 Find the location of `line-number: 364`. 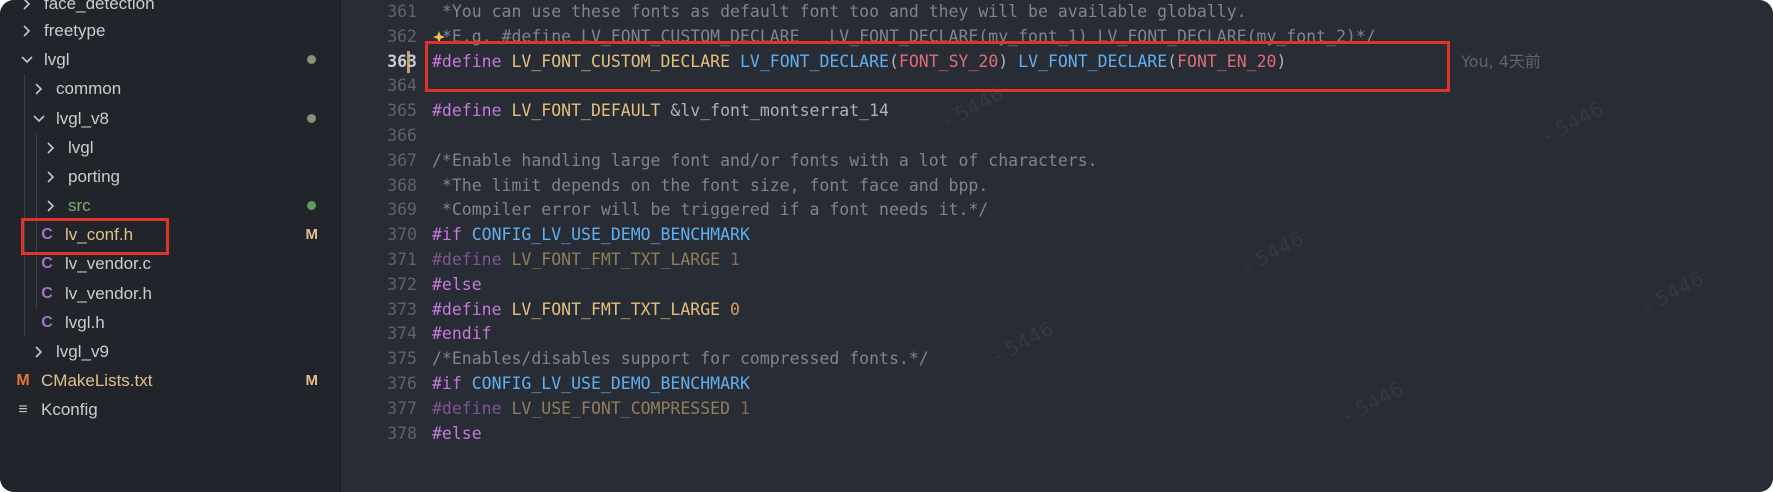

line-number: 364 is located at coordinates (402, 86).